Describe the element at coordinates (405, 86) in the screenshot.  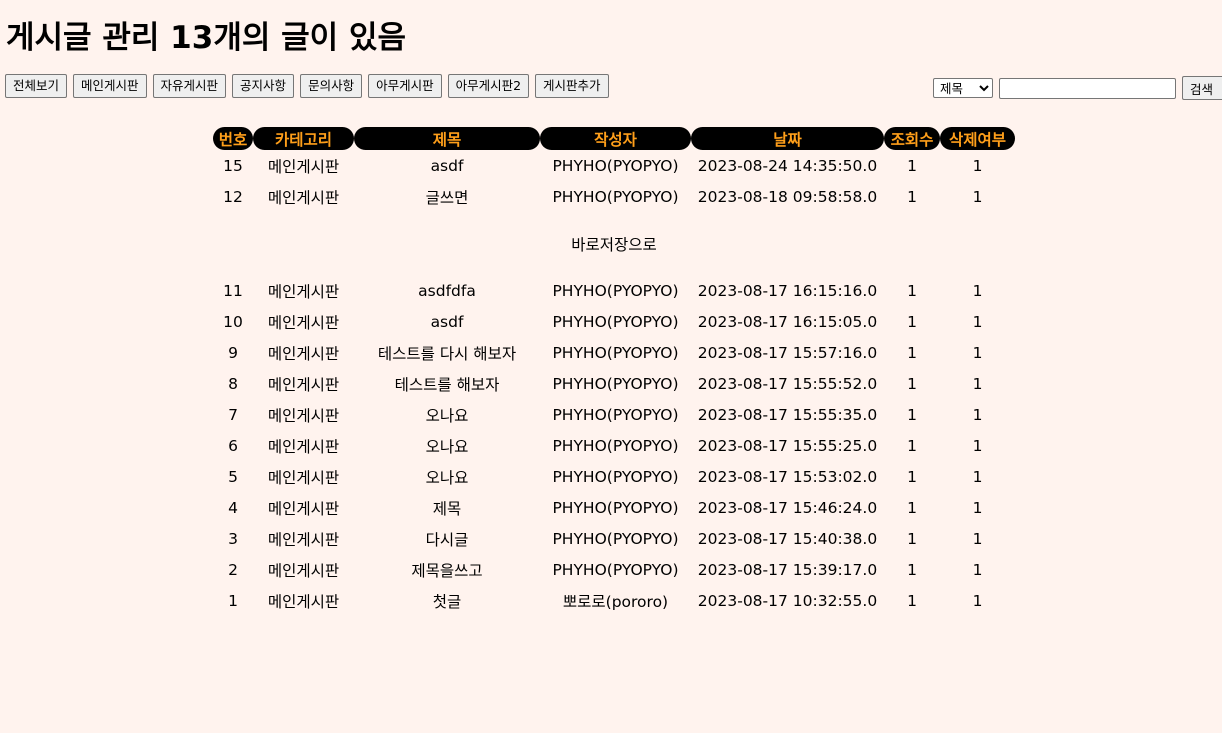
I see `any-board-button: 아무게시판` at that location.